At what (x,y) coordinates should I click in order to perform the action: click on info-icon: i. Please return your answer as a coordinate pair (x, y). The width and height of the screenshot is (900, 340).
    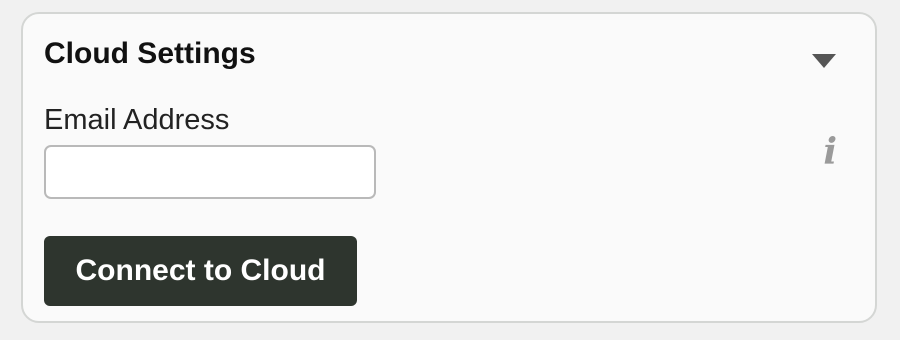
    Looking at the image, I should click on (830, 152).